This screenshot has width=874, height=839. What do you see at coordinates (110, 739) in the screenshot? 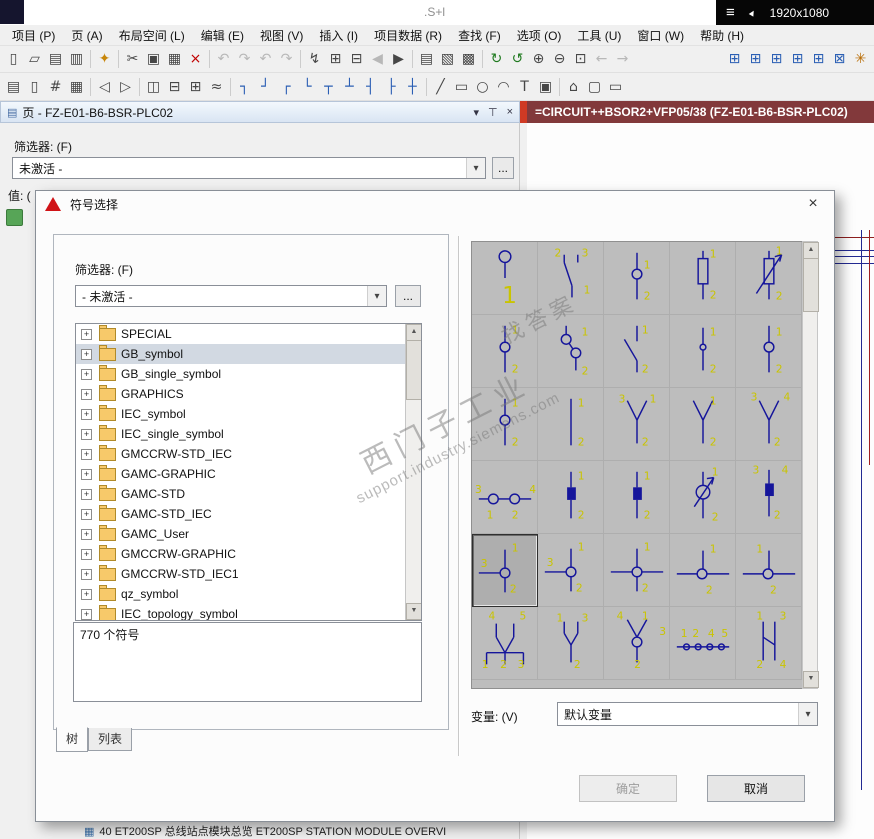
I see `tab-list: 列表` at bounding box center [110, 739].